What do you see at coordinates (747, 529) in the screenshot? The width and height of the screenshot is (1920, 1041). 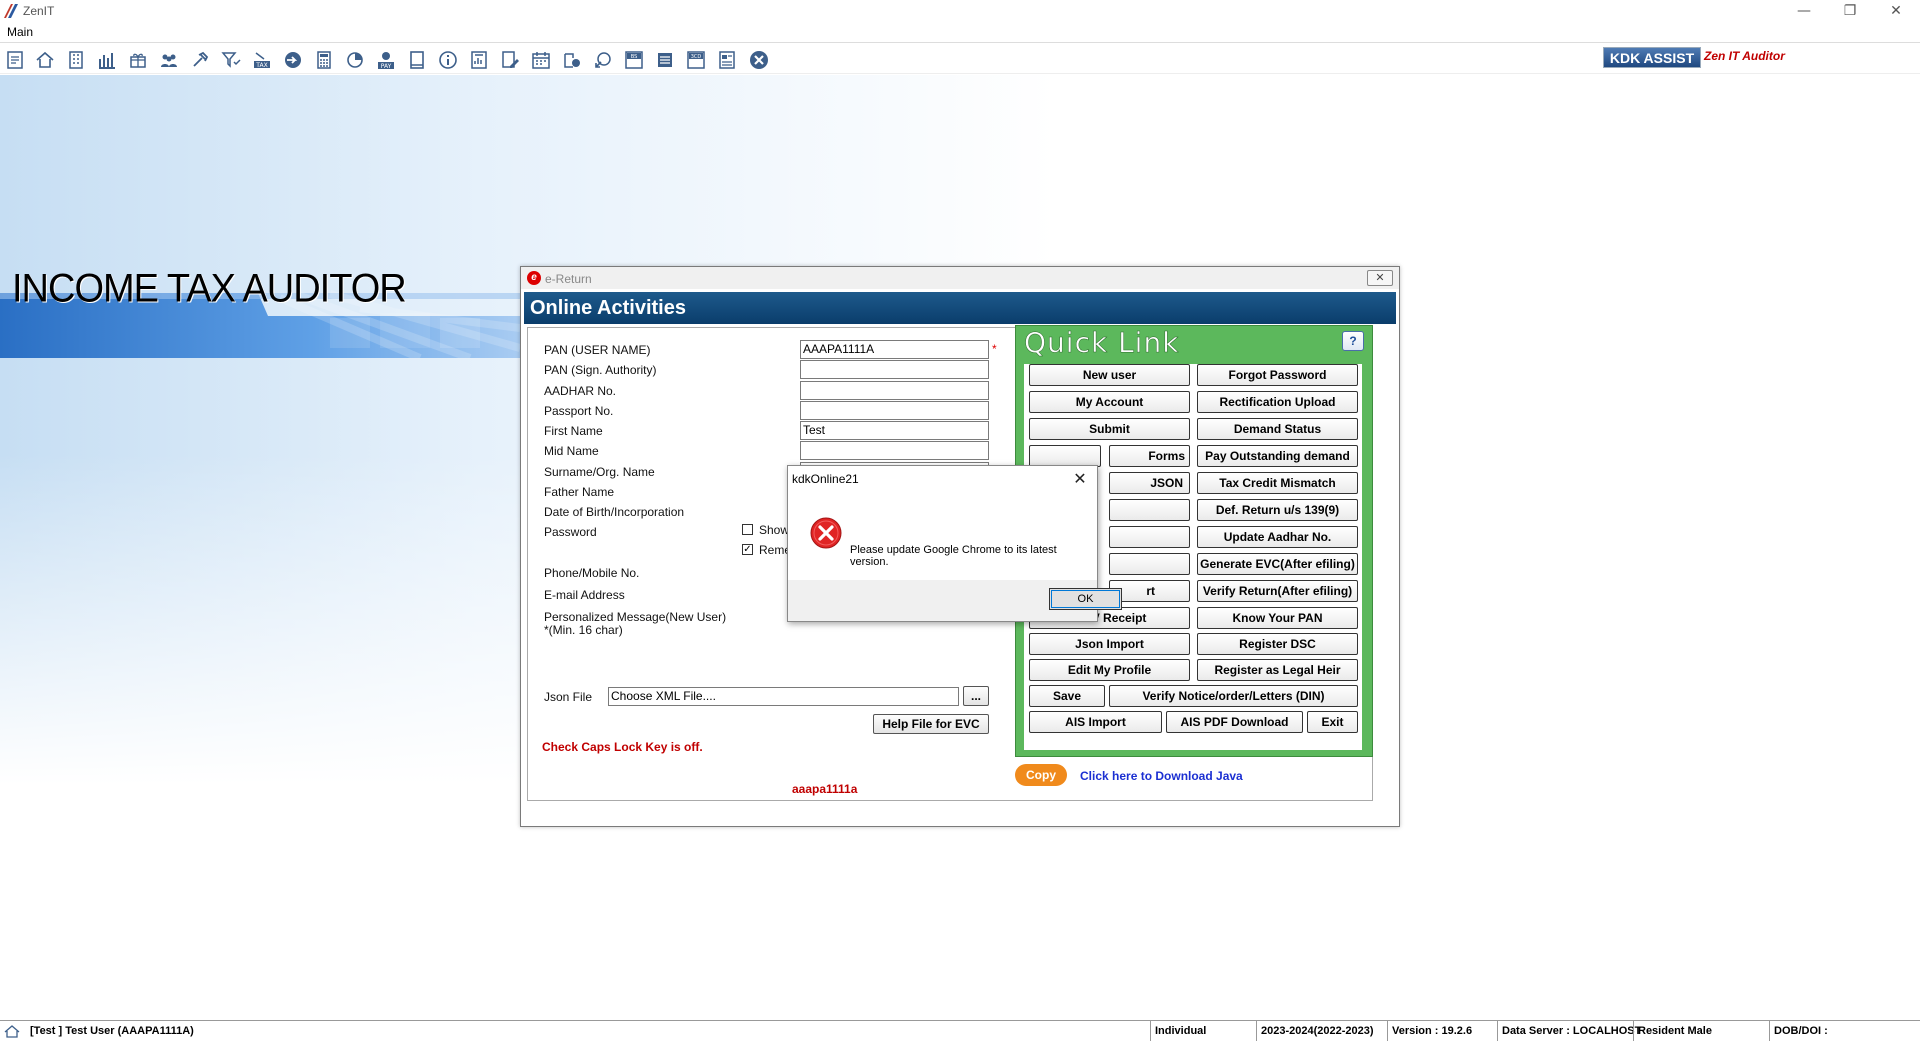 I see `show-password-checkbox` at bounding box center [747, 529].